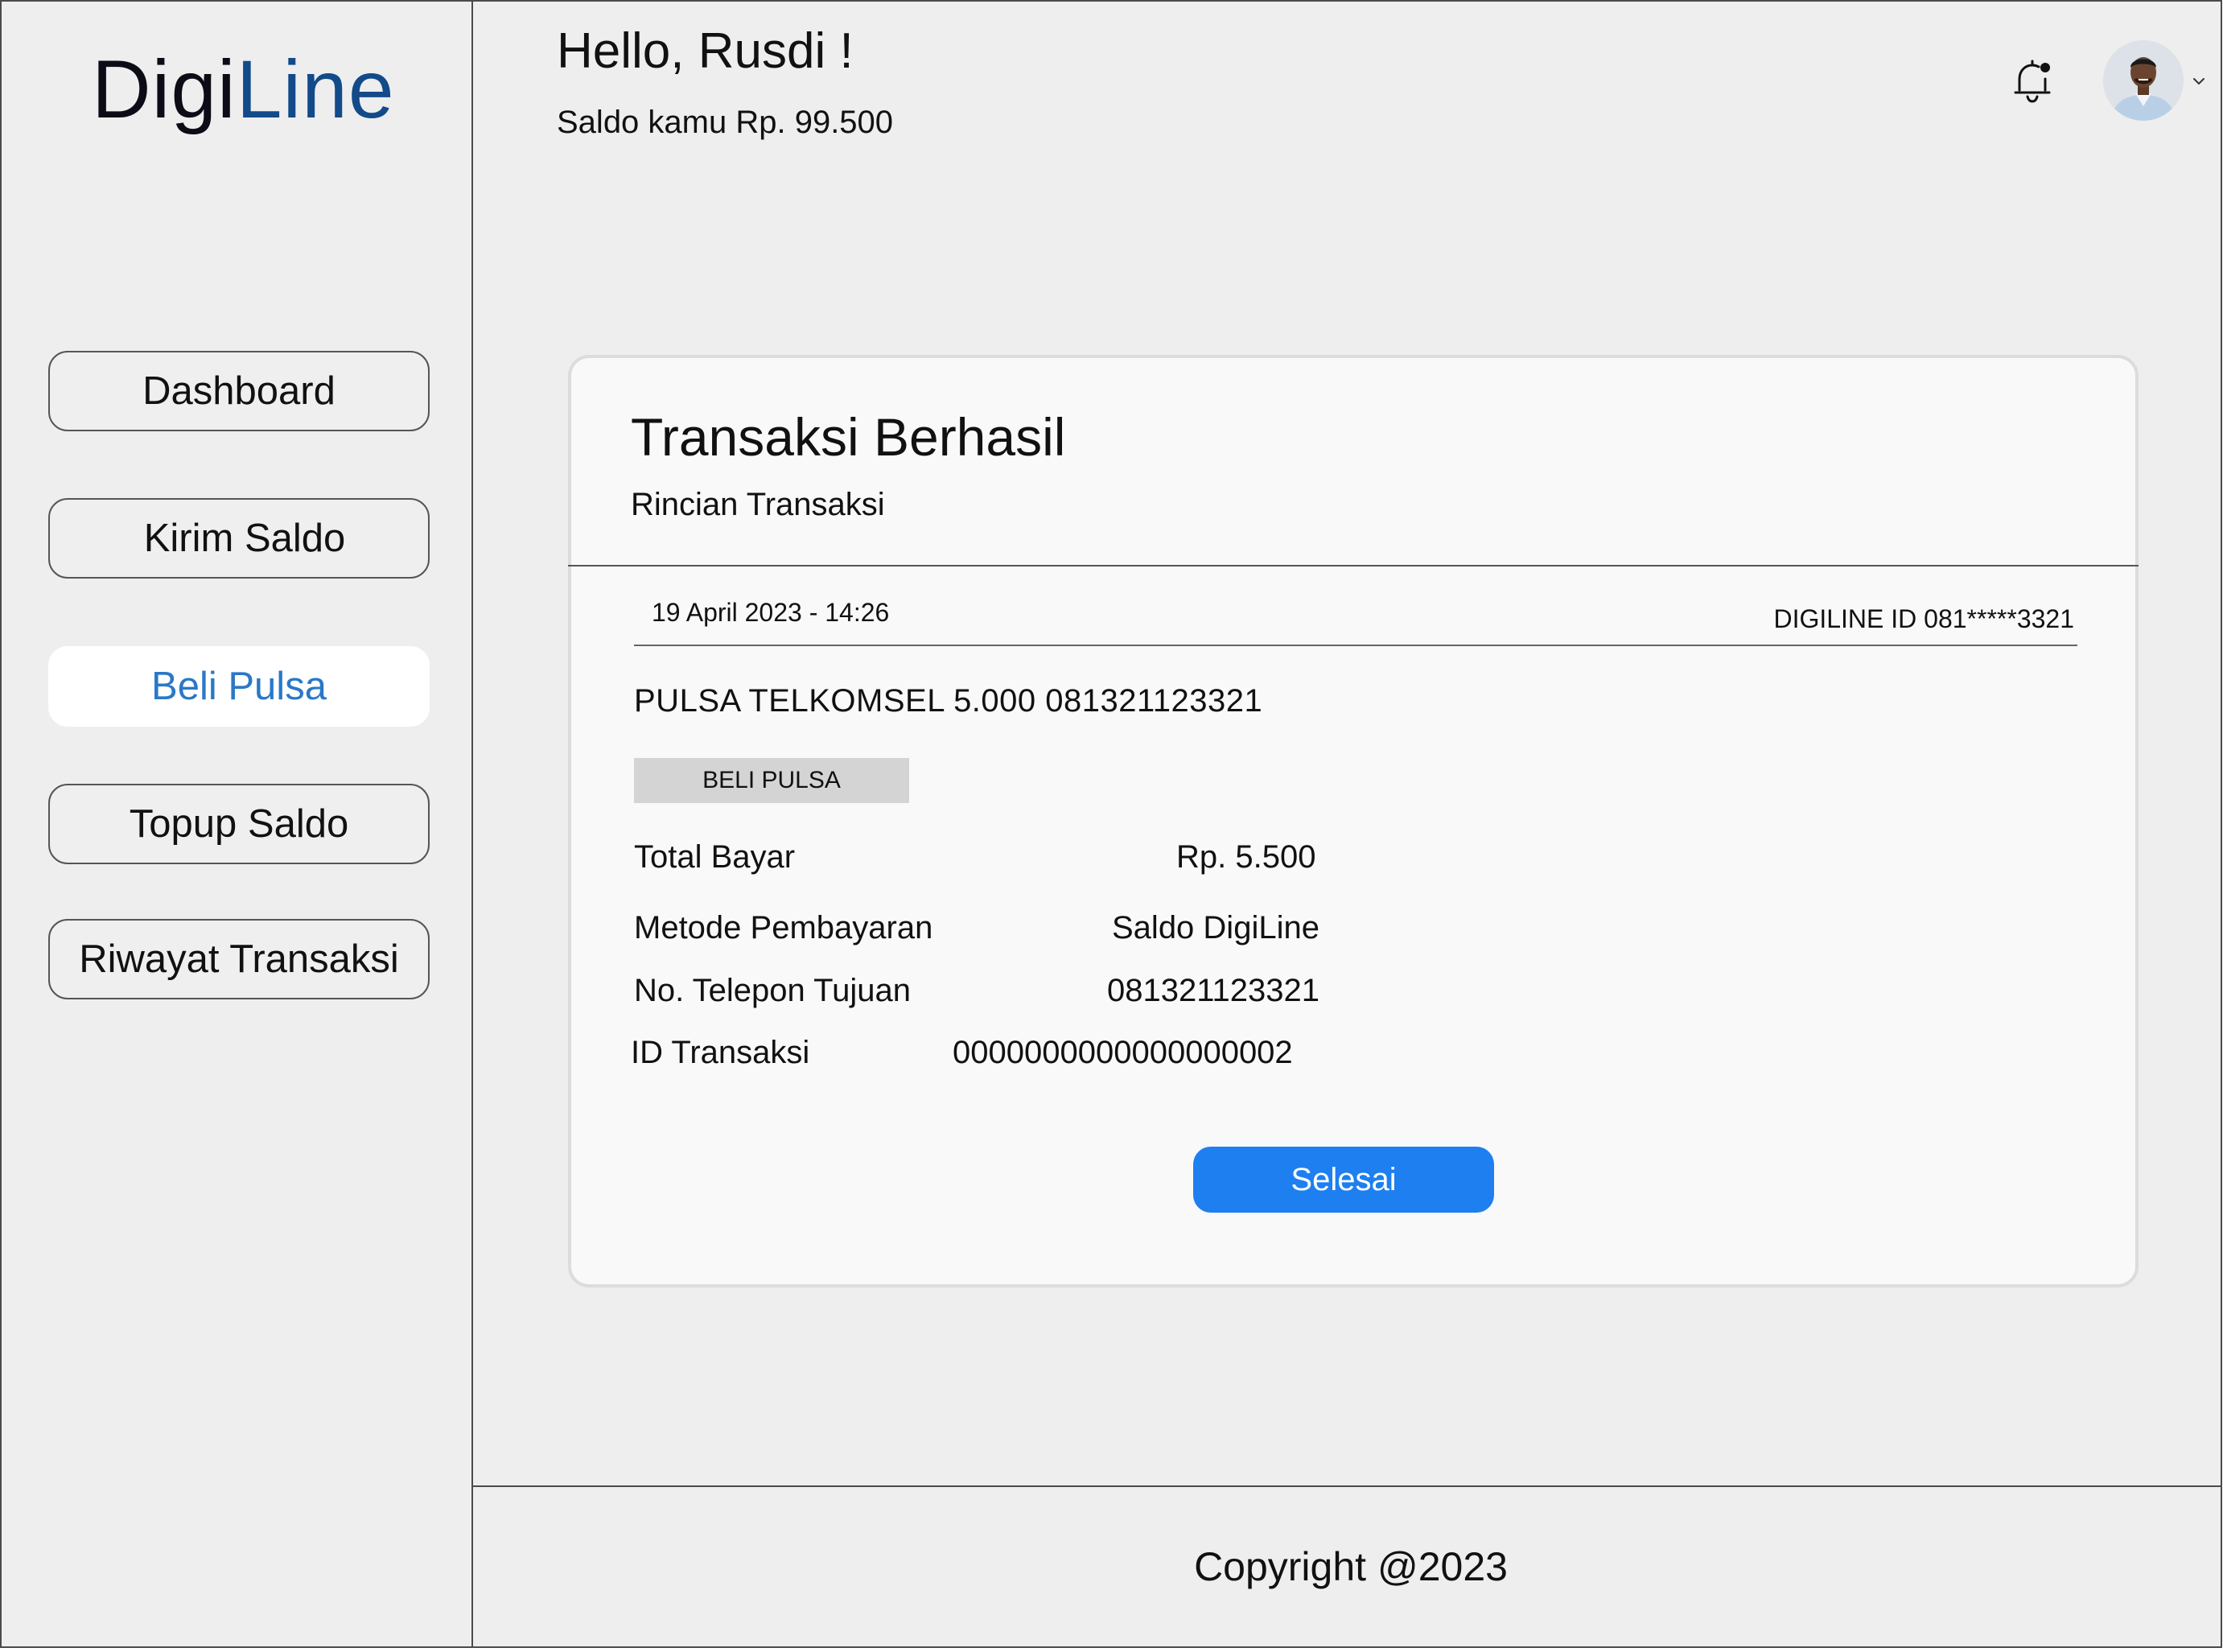  I want to click on sidebar-item-label: Dashboard, so click(239, 391).